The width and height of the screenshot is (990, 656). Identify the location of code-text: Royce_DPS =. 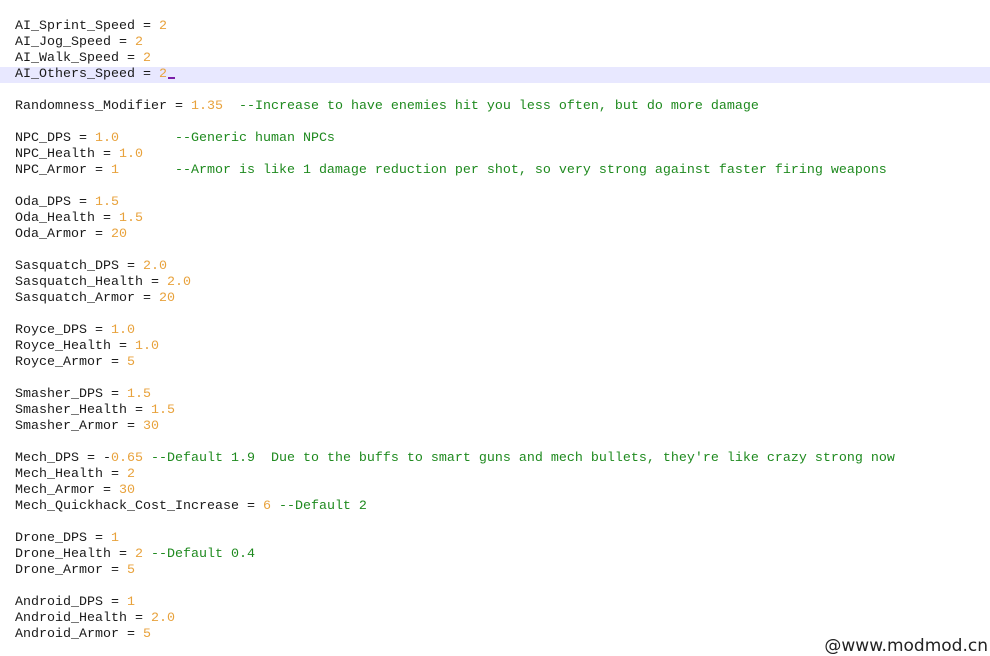
(63, 330).